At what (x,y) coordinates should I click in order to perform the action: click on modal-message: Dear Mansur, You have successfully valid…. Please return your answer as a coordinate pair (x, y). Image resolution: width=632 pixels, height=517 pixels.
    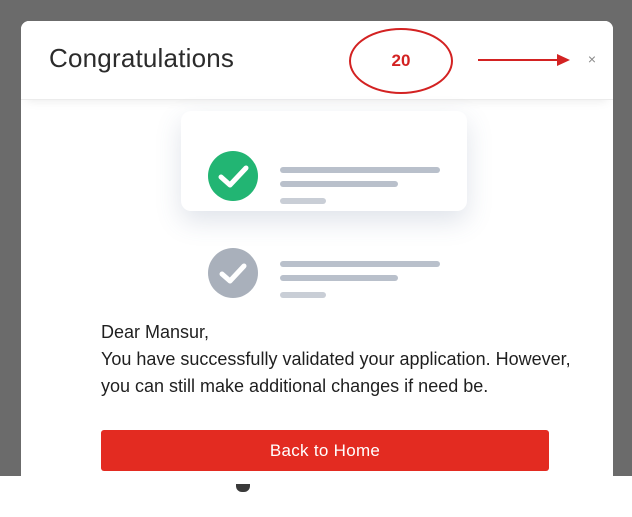
    Looking at the image, I should click on (336, 359).